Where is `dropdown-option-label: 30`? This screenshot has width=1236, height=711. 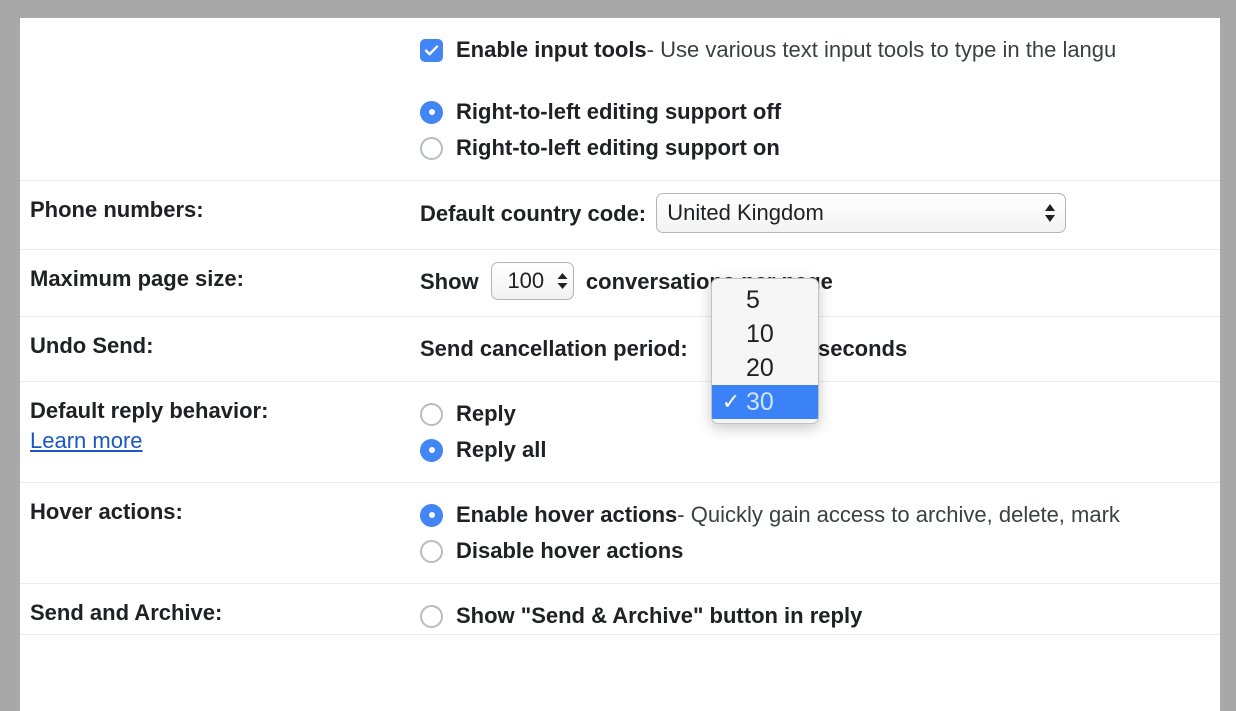 dropdown-option-label: 30 is located at coordinates (760, 401).